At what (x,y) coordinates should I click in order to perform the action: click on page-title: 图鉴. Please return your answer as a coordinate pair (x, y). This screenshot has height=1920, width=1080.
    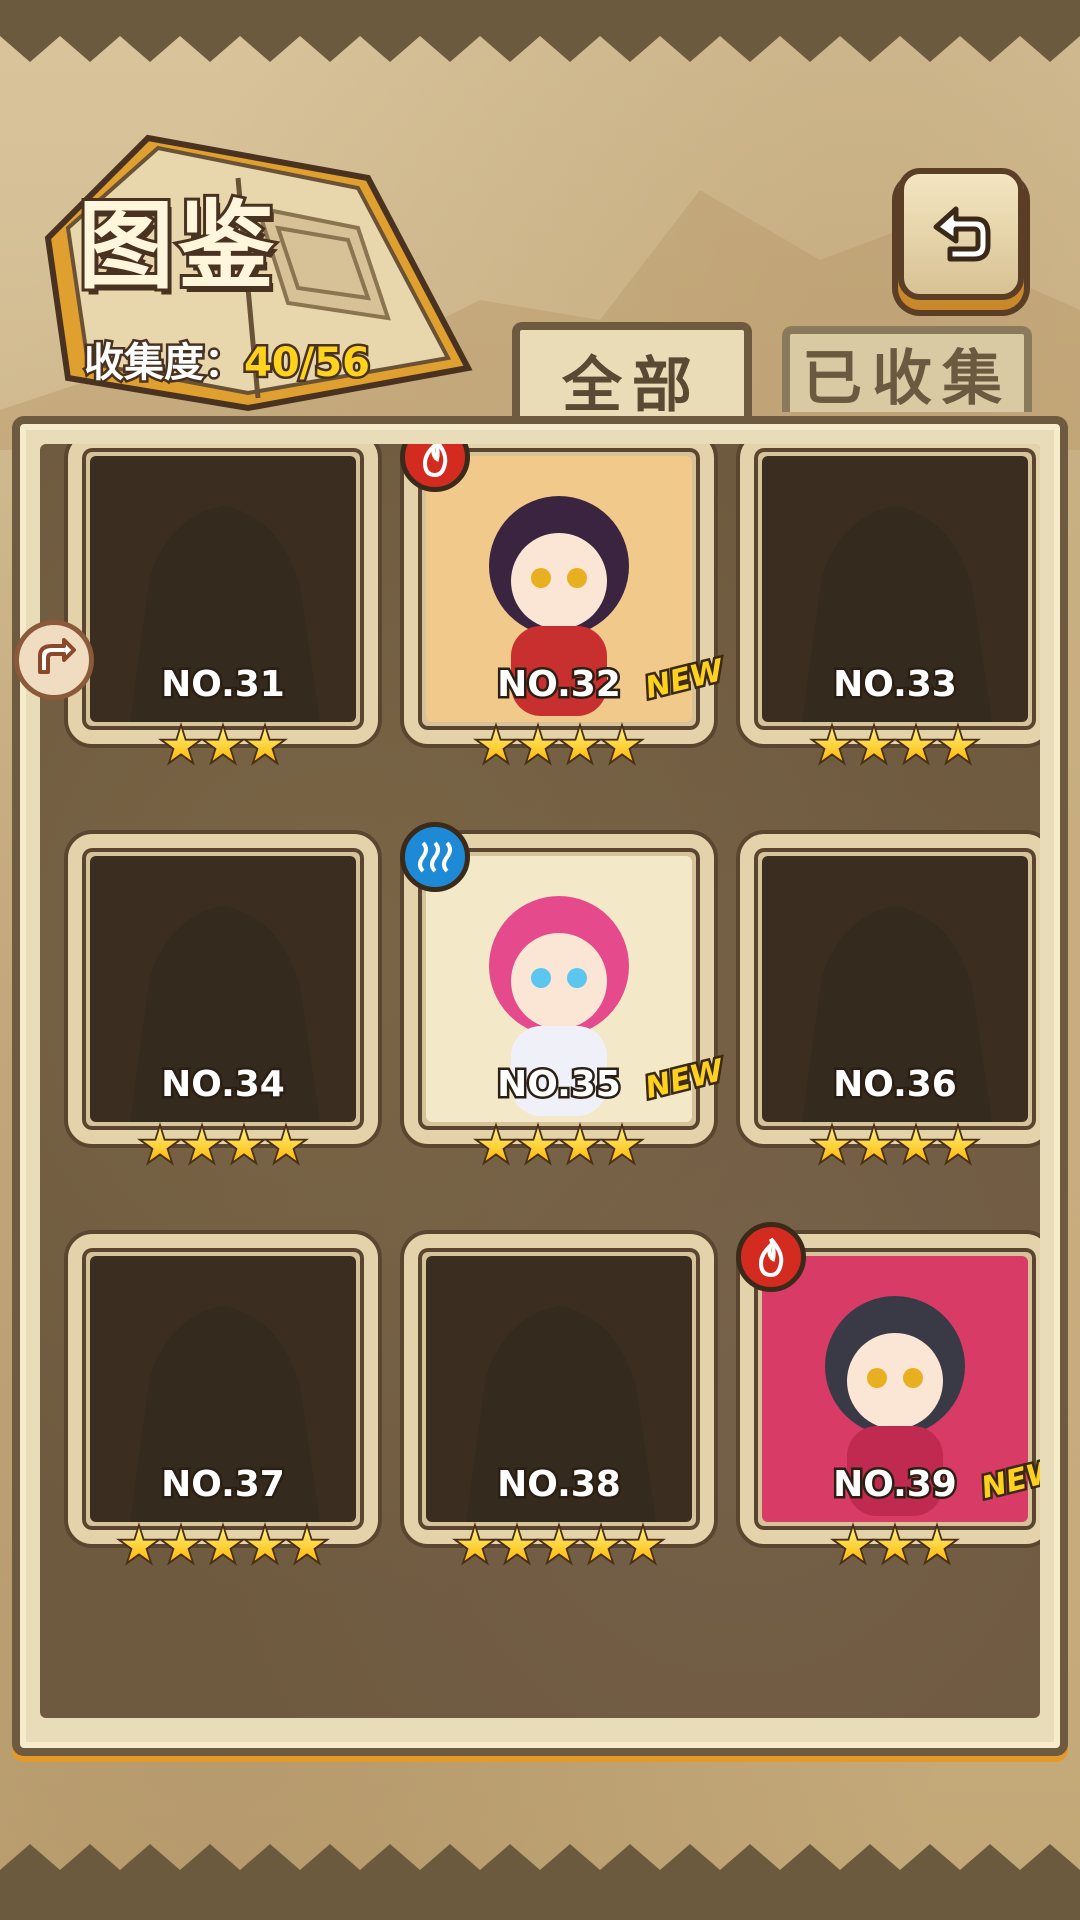
    Looking at the image, I should click on (176, 246).